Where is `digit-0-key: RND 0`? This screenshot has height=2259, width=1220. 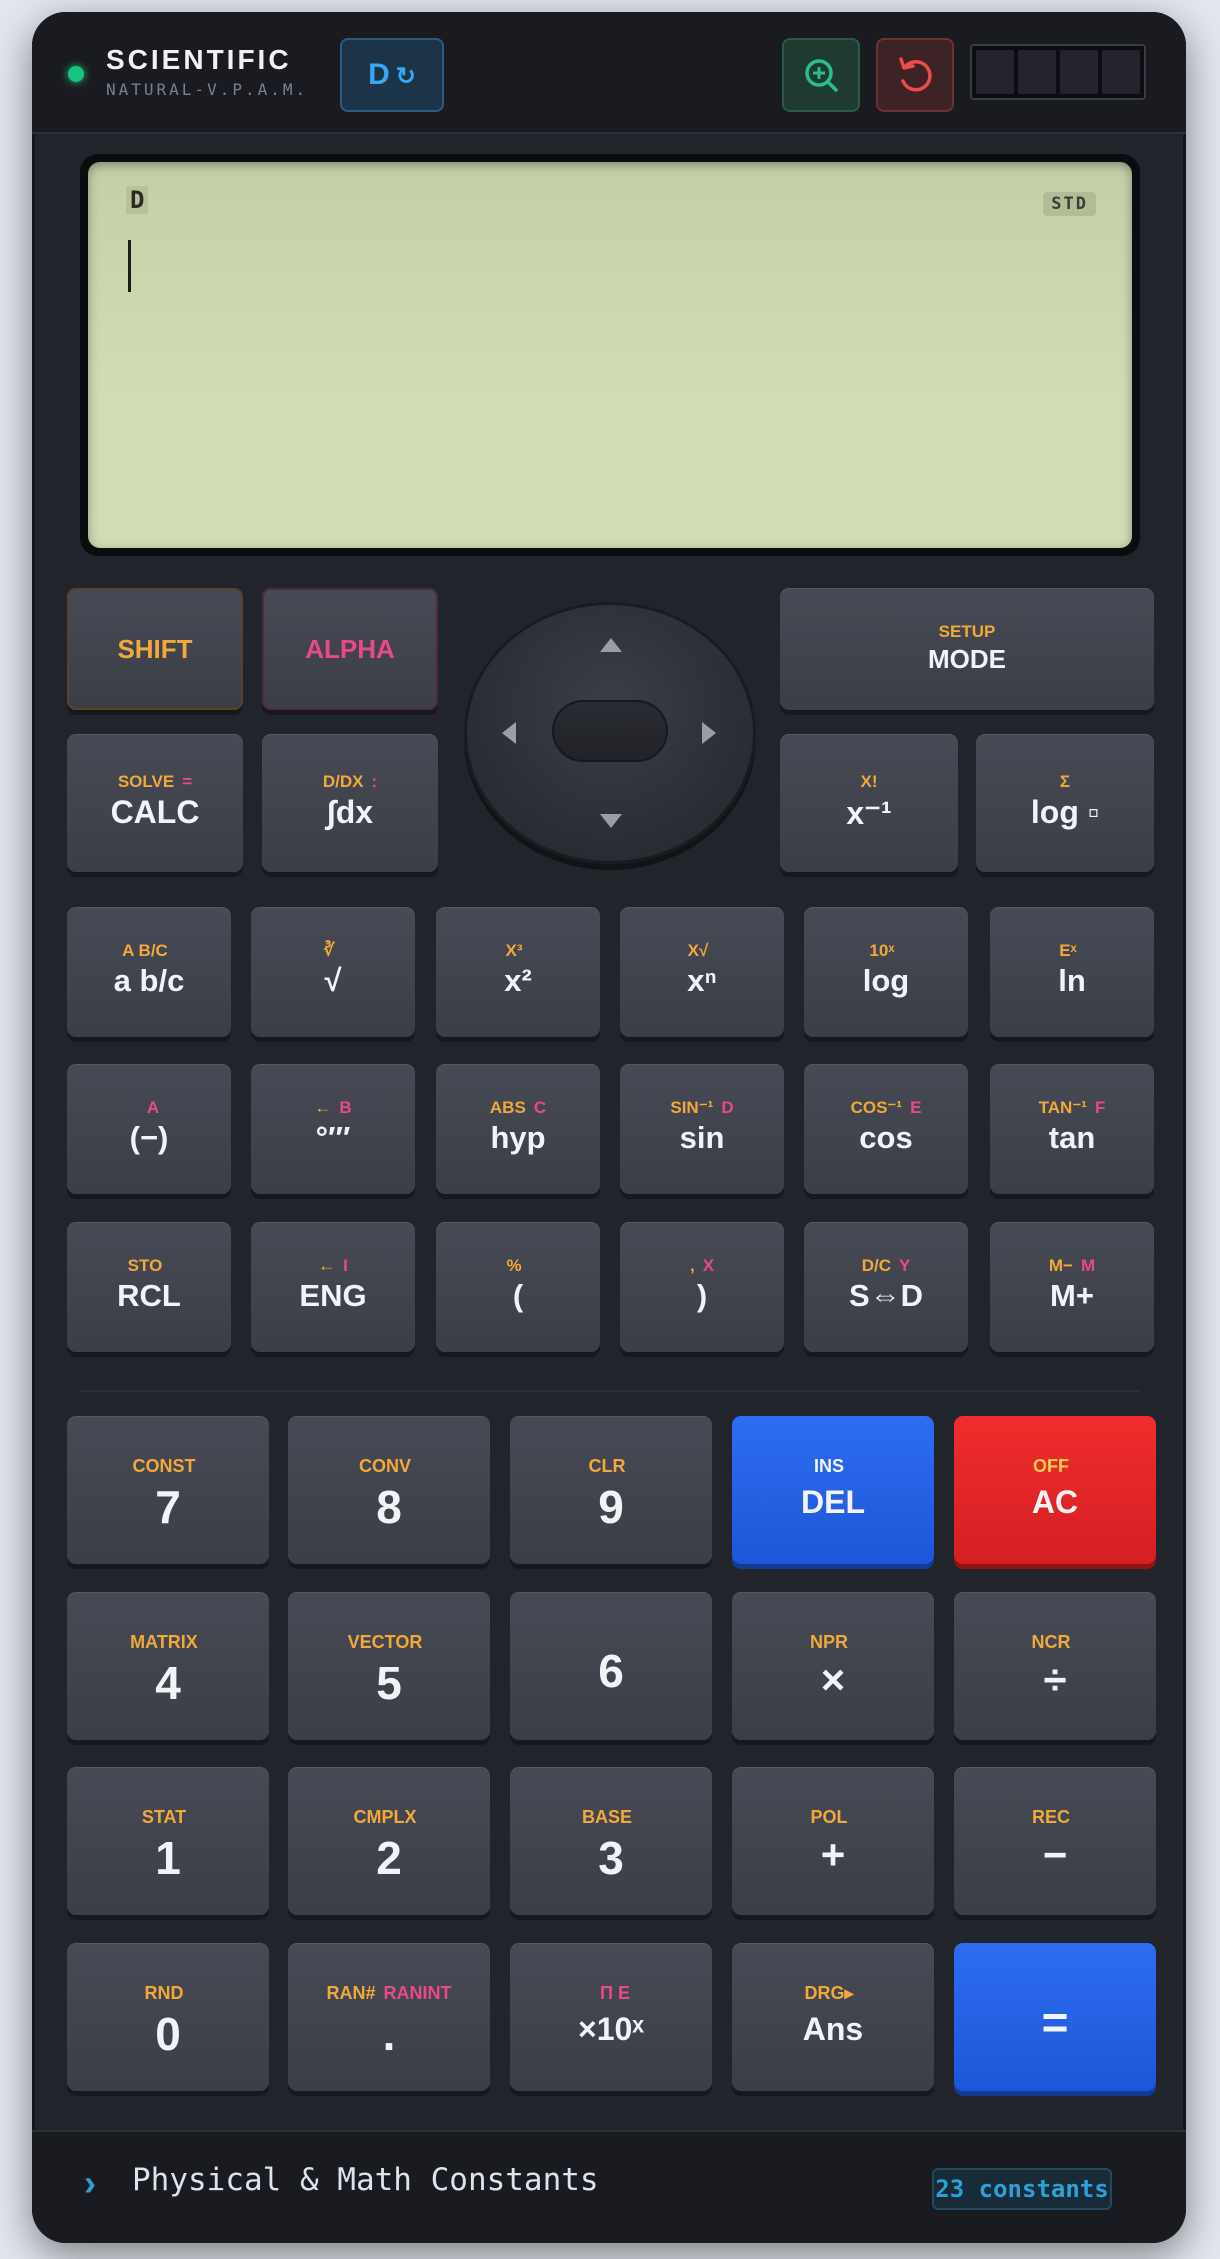
digit-0-key: RND 0 is located at coordinates (168, 2017).